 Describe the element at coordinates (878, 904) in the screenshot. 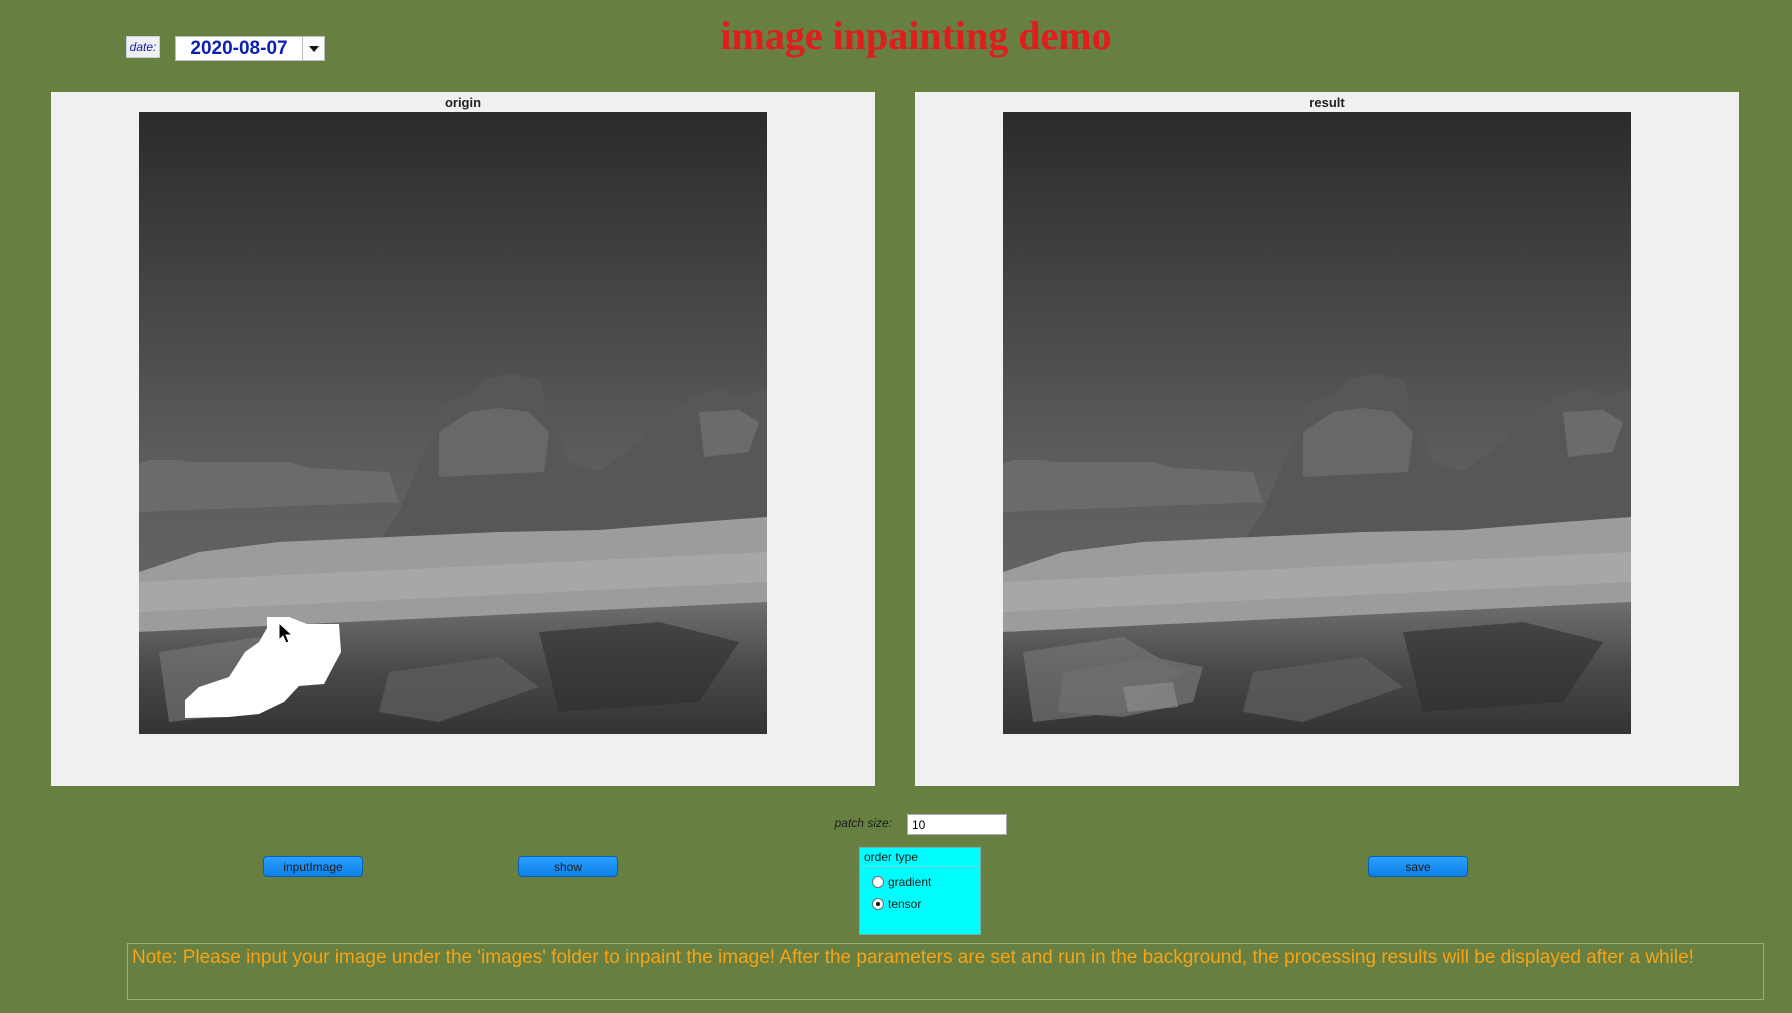

I see `radio-tensor-indicator` at that location.